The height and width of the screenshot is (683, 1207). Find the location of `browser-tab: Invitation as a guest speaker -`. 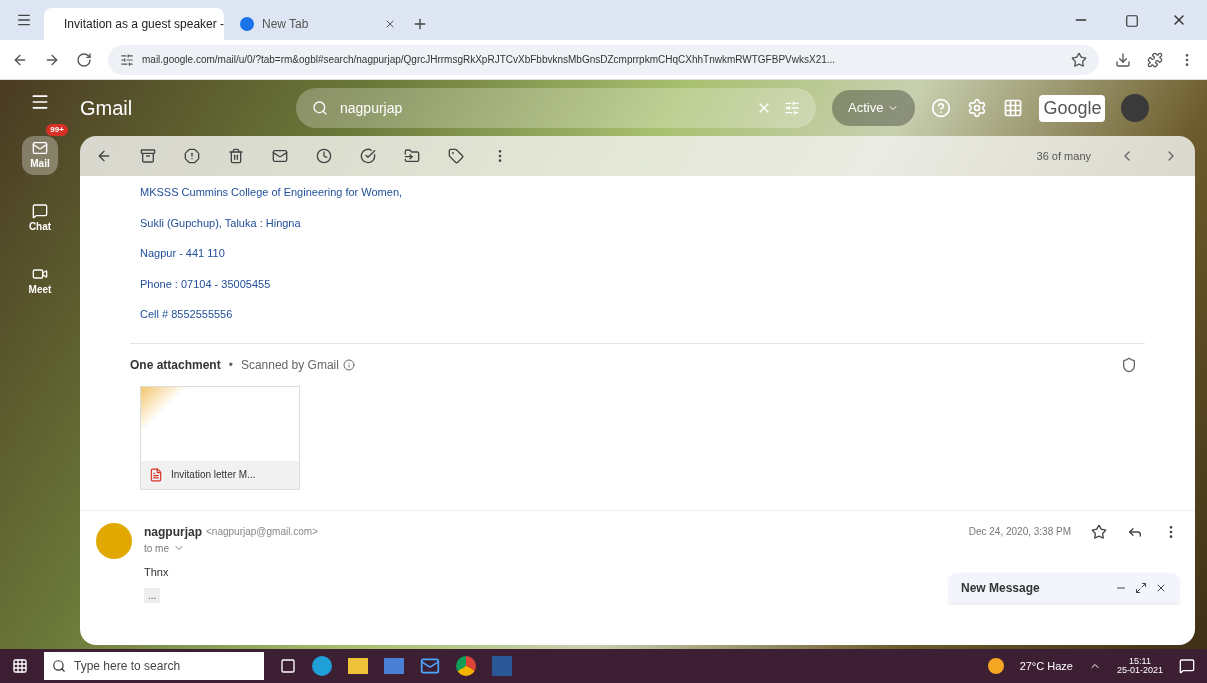

browser-tab: Invitation as a guest speaker - is located at coordinates (134, 24).